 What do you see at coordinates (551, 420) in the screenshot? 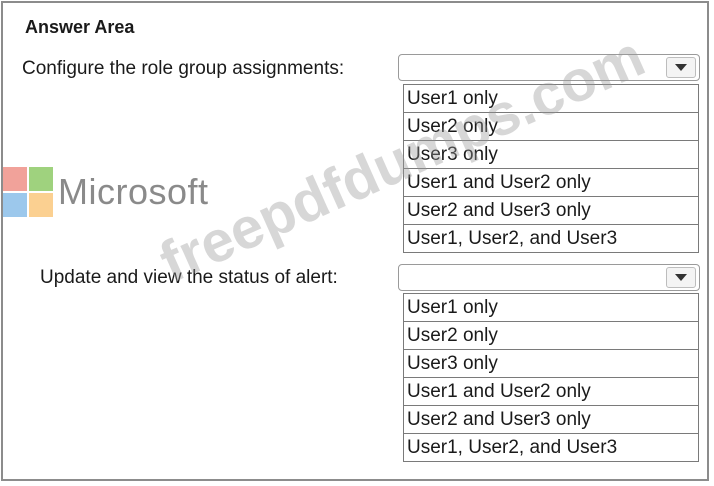
I see `question-2-option: User2 and User3 only` at bounding box center [551, 420].